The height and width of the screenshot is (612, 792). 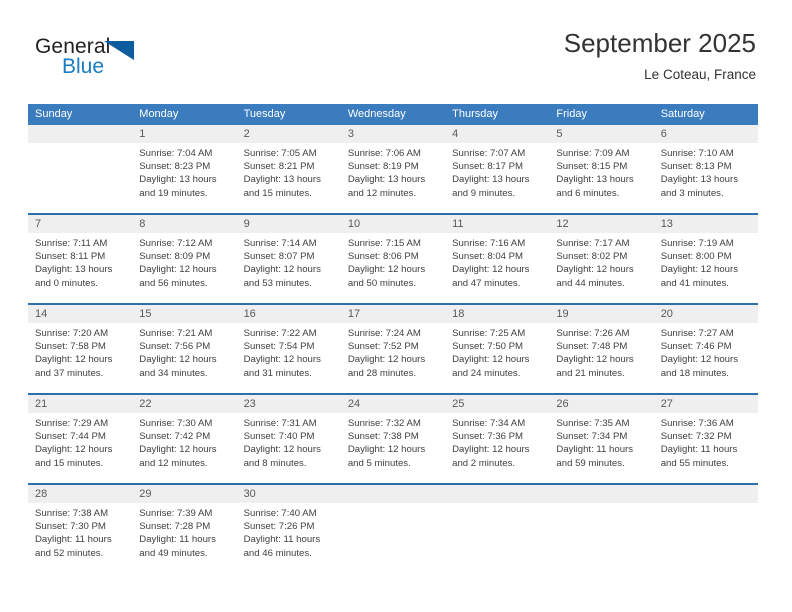 I want to click on day-number: 23, so click(x=289, y=404).